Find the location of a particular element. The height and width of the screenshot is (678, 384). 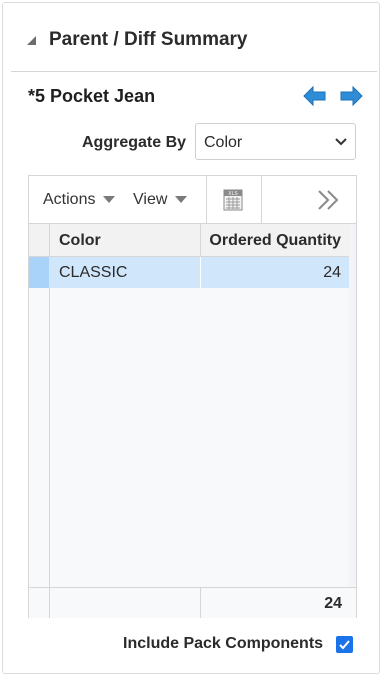

xls-export-icon: XLS is located at coordinates (233, 200).